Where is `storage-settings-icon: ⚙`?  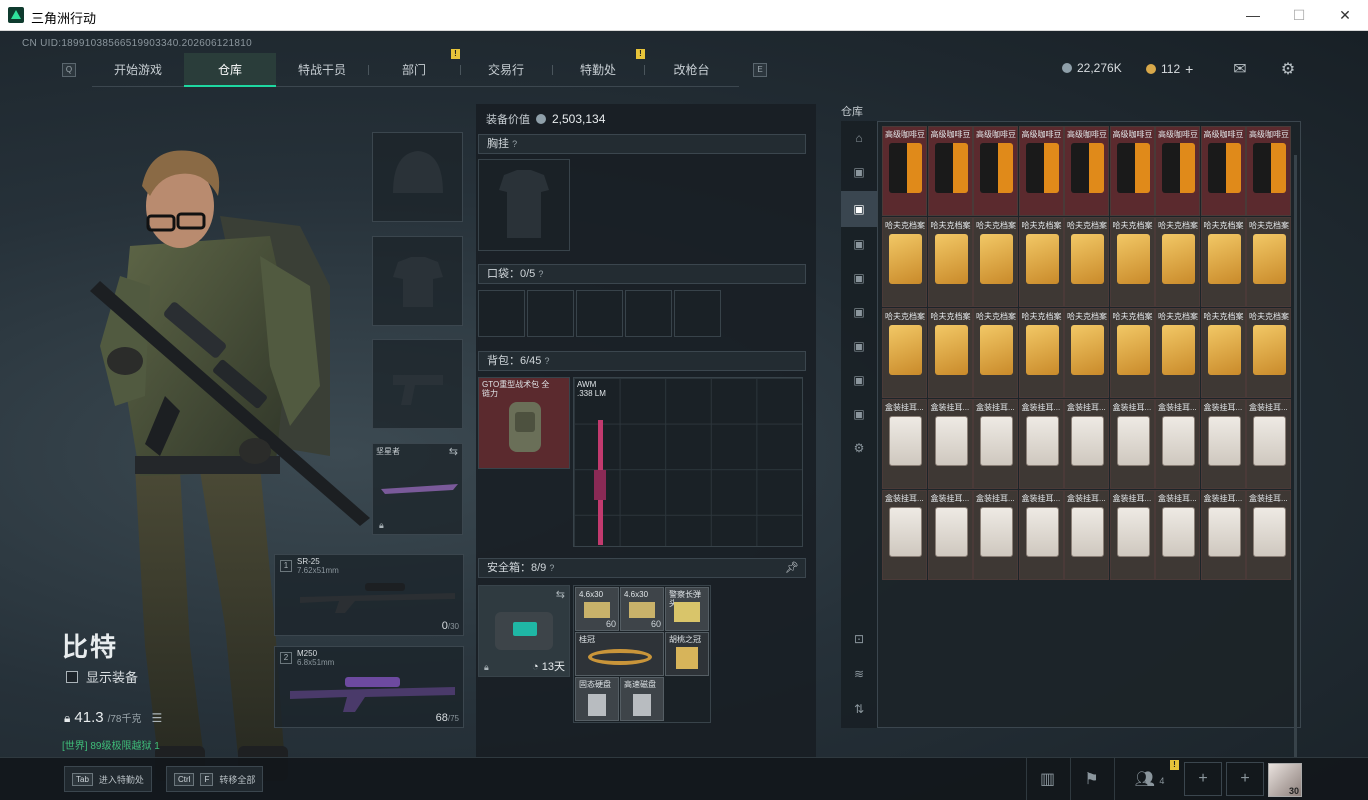
storage-settings-icon: ⚙ is located at coordinates (859, 448).